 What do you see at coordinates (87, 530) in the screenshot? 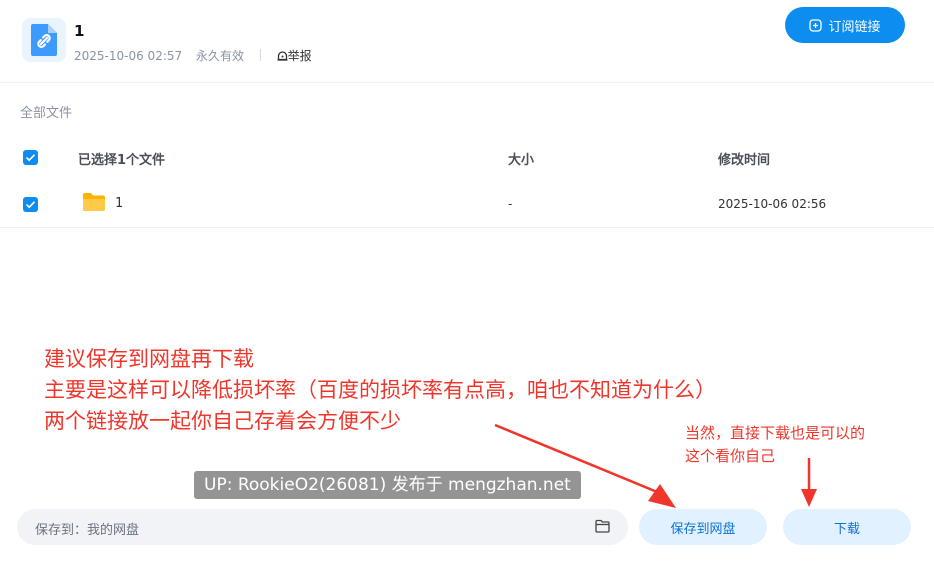
I see `save-location-label: 保存到：我的网盘` at bounding box center [87, 530].